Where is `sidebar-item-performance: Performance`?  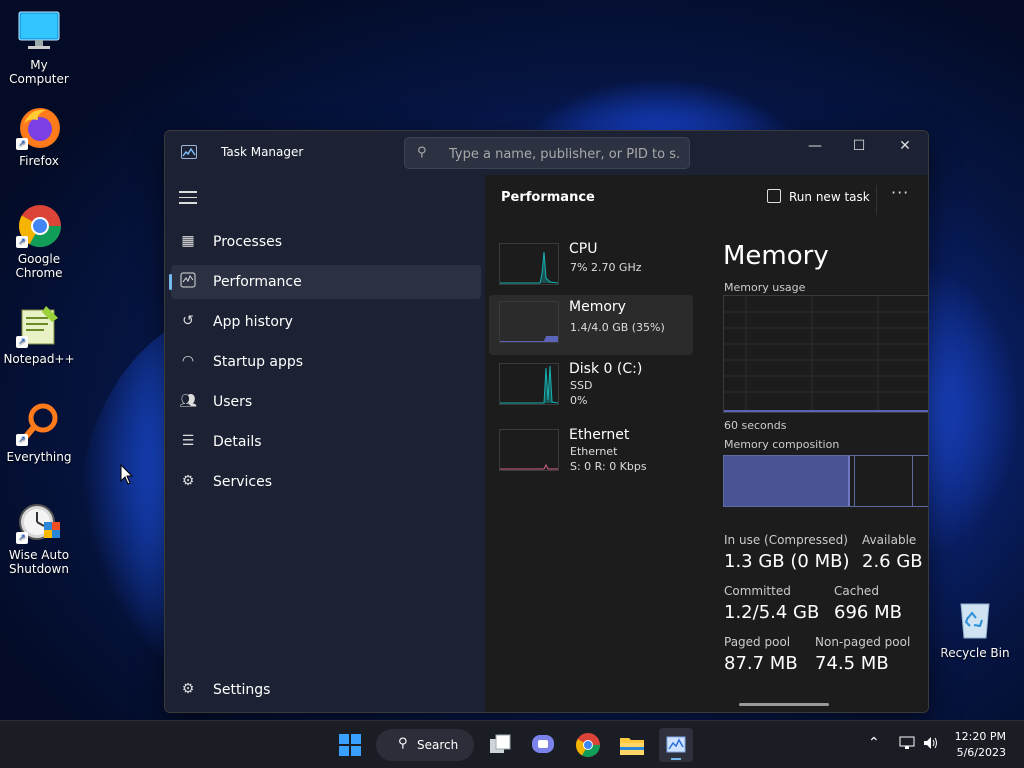
sidebar-item-performance: Performance is located at coordinates (325, 282).